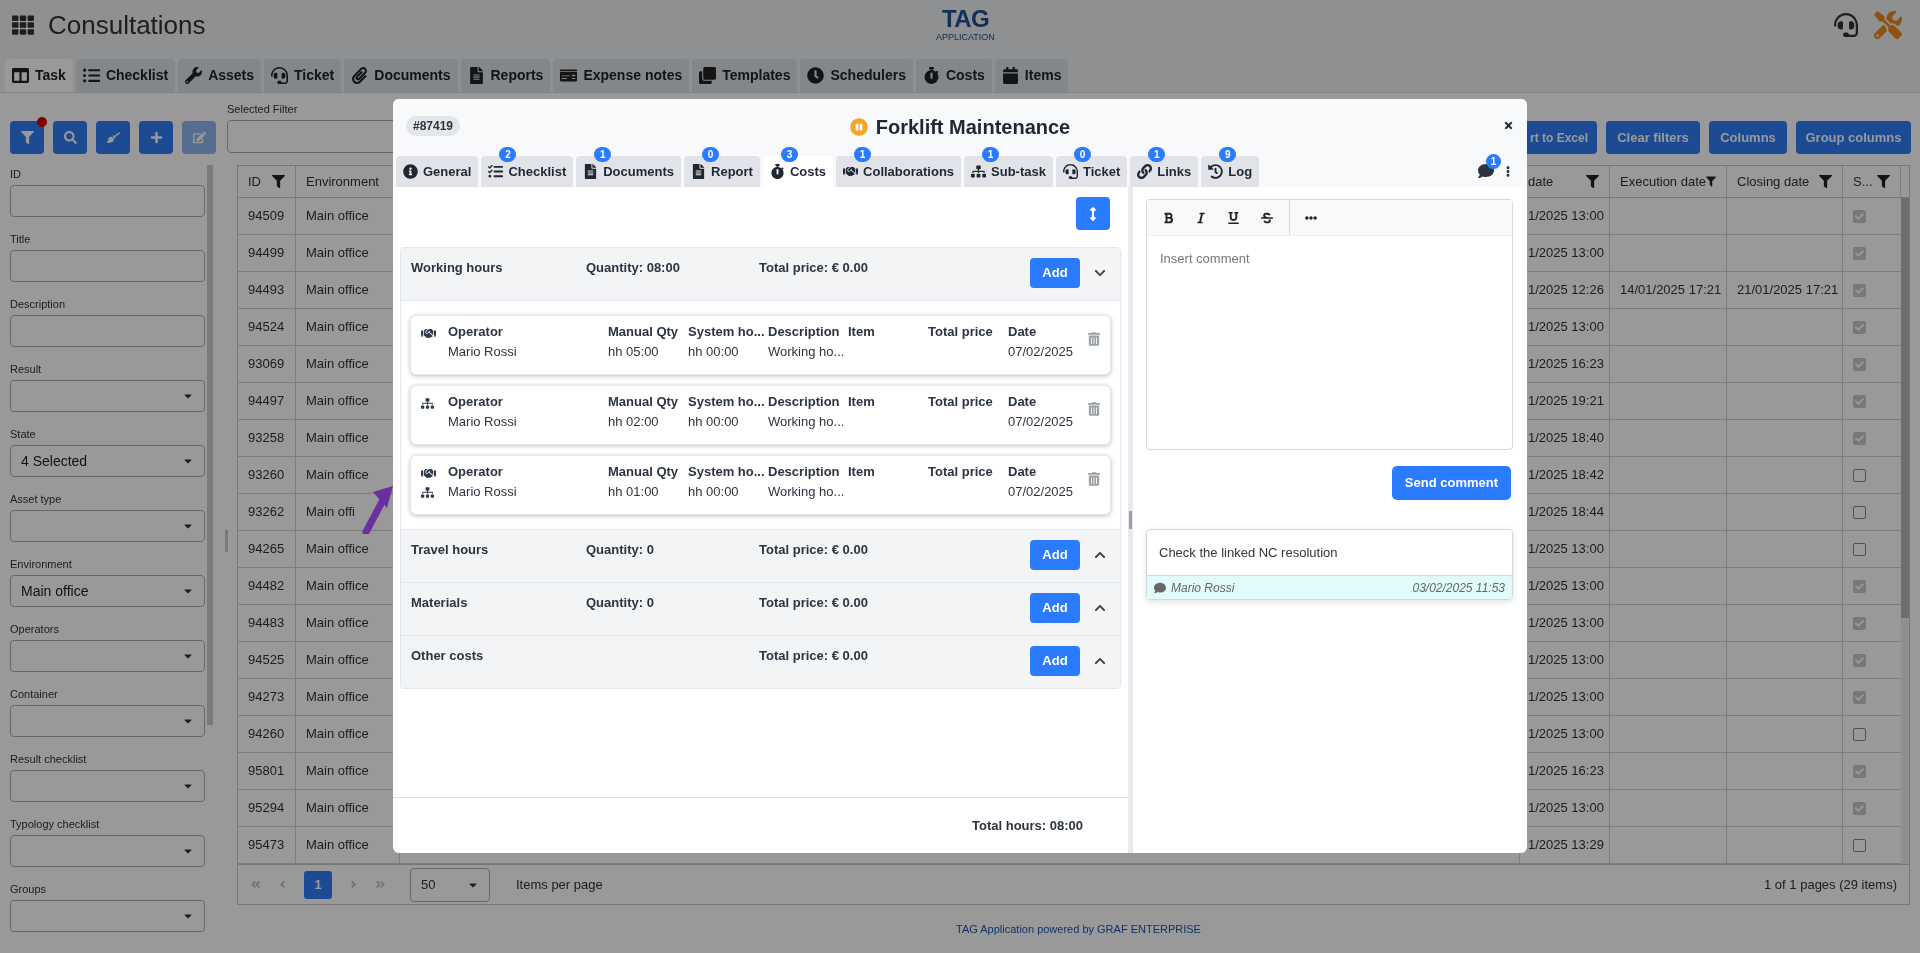  Describe the element at coordinates (39, 75) in the screenshot. I see `nav-tab: Task` at that location.